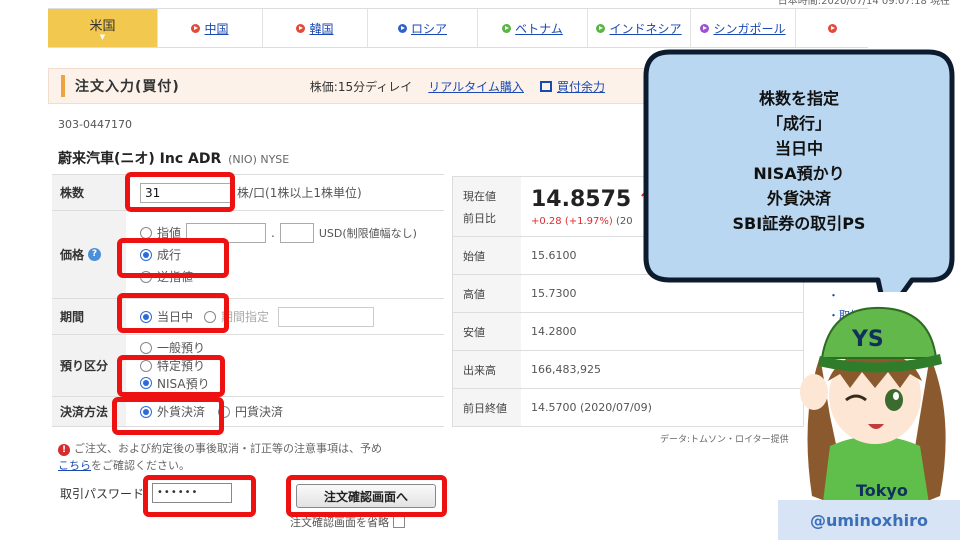 This screenshot has height=540, width=960. I want to click on volume-value: 166,483,925, so click(566, 369).